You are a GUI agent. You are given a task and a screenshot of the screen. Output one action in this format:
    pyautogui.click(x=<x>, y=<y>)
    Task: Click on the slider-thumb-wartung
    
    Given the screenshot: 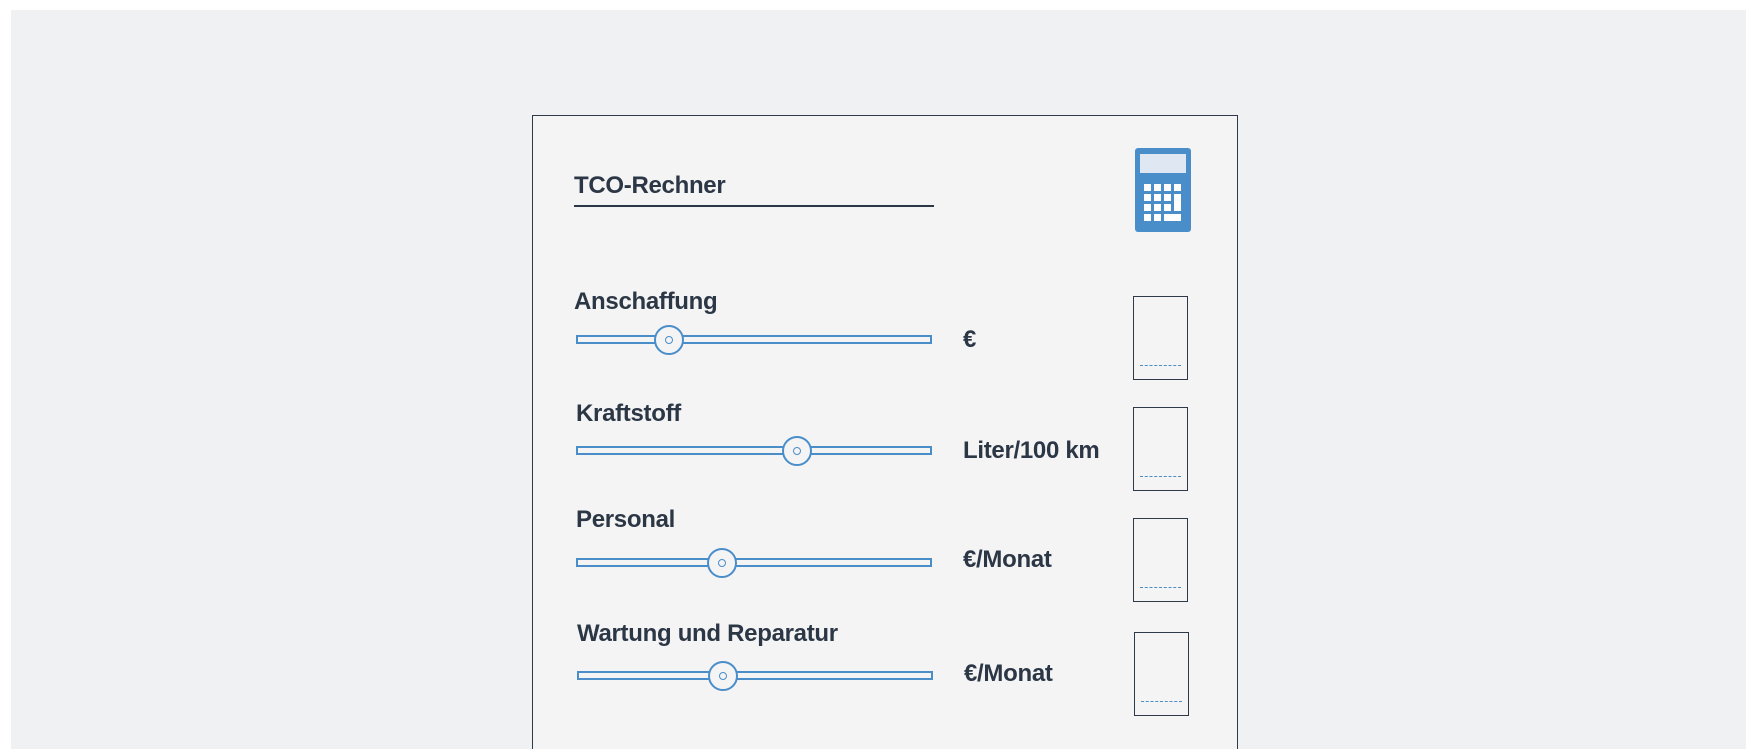 What is the action you would take?
    pyautogui.click(x=722, y=676)
    